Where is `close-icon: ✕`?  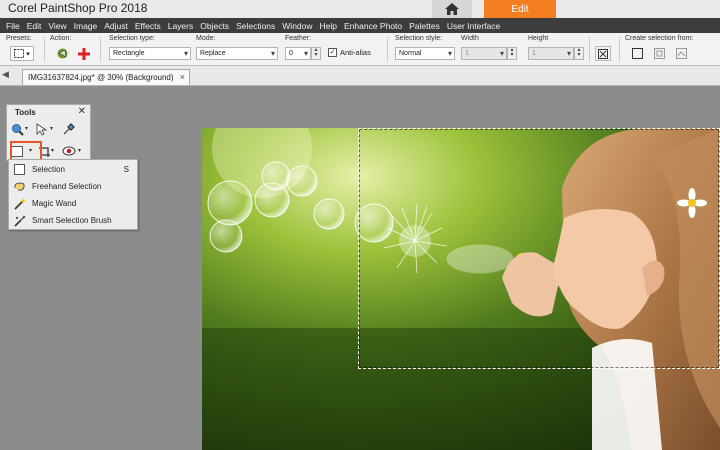
close-icon: ✕ is located at coordinates (82, 111).